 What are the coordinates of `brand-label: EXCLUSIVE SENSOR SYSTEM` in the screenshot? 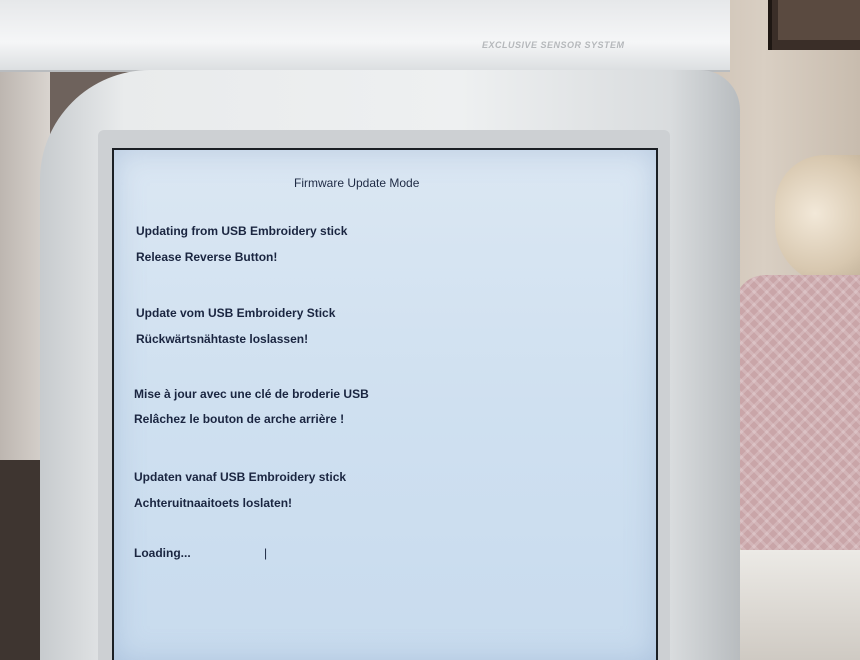 It's located at (553, 45).